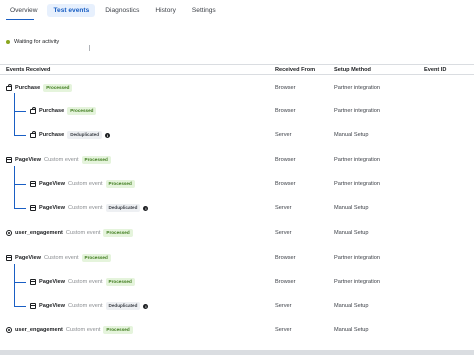 Image resolution: width=474 pixels, height=355 pixels. What do you see at coordinates (295, 70) in the screenshot?
I see `col-received-from: Received From` at bounding box center [295, 70].